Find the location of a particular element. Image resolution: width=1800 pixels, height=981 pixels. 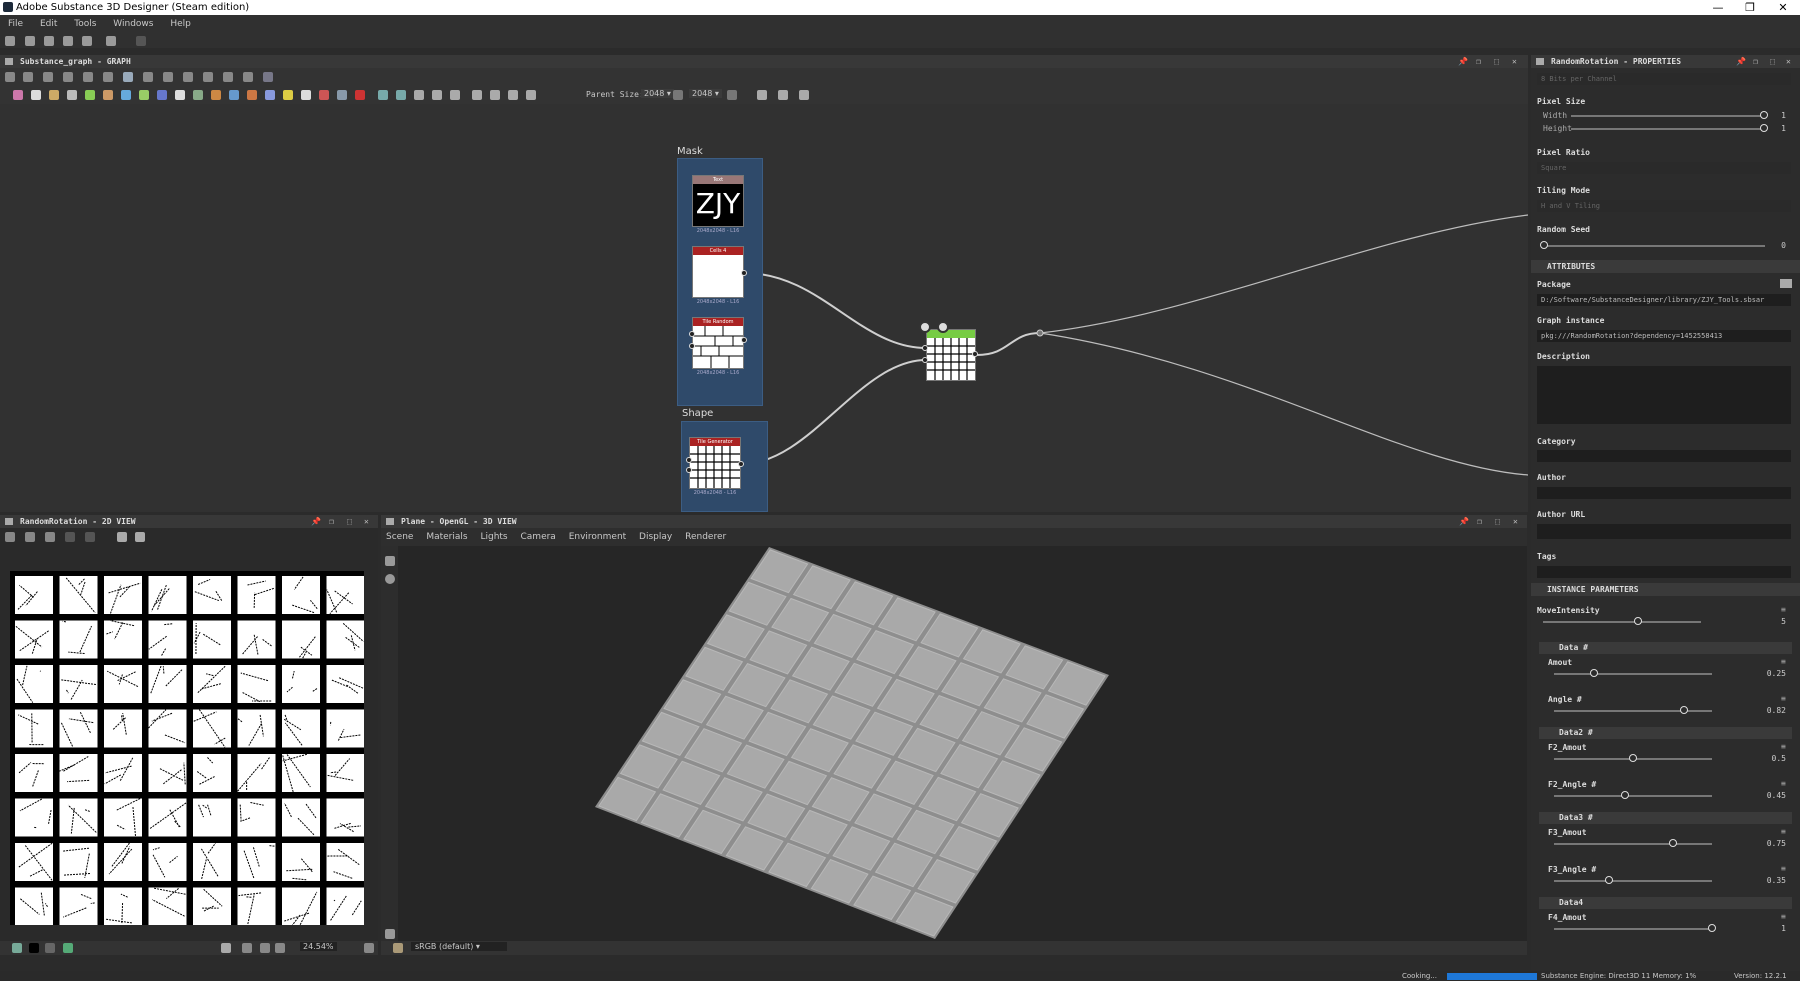

tab-environment: Environment is located at coordinates (597, 537).